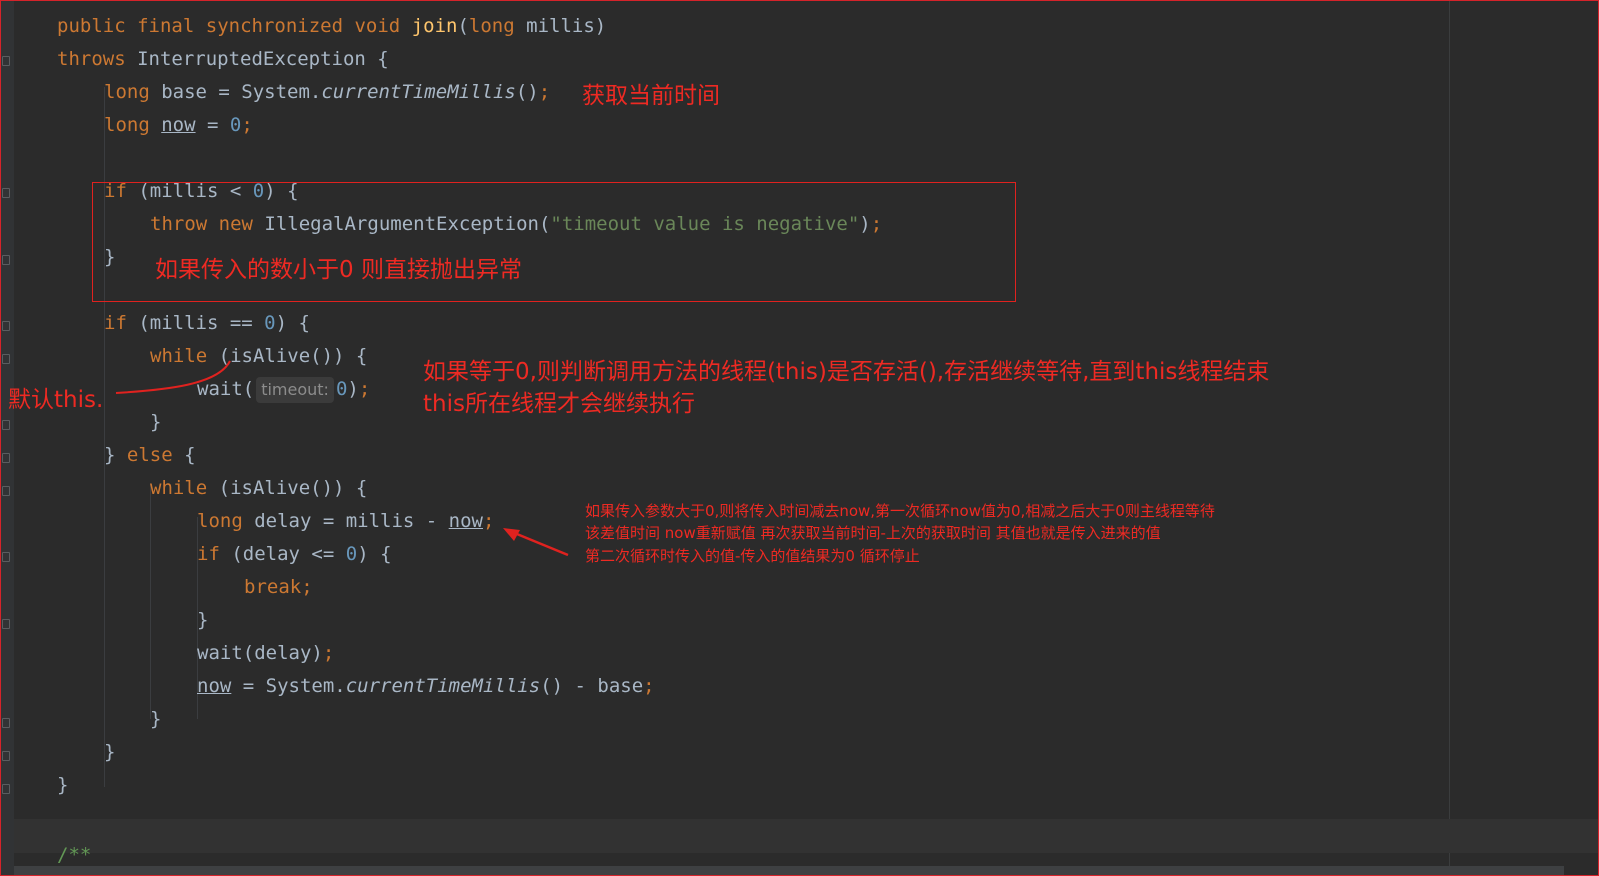 Image resolution: width=1599 pixels, height=876 pixels. Describe the element at coordinates (789, 871) in the screenshot. I see `horizontal-scrollbar` at that location.